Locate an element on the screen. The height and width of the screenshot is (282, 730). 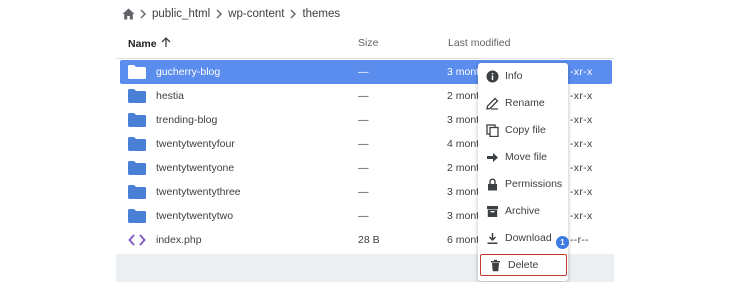
column-header-size: Size is located at coordinates (368, 43).